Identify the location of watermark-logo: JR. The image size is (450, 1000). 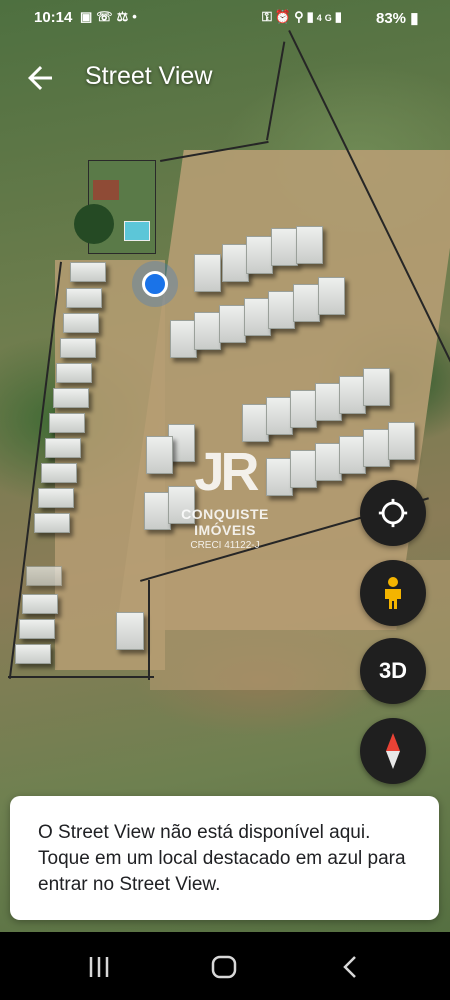
(226, 472).